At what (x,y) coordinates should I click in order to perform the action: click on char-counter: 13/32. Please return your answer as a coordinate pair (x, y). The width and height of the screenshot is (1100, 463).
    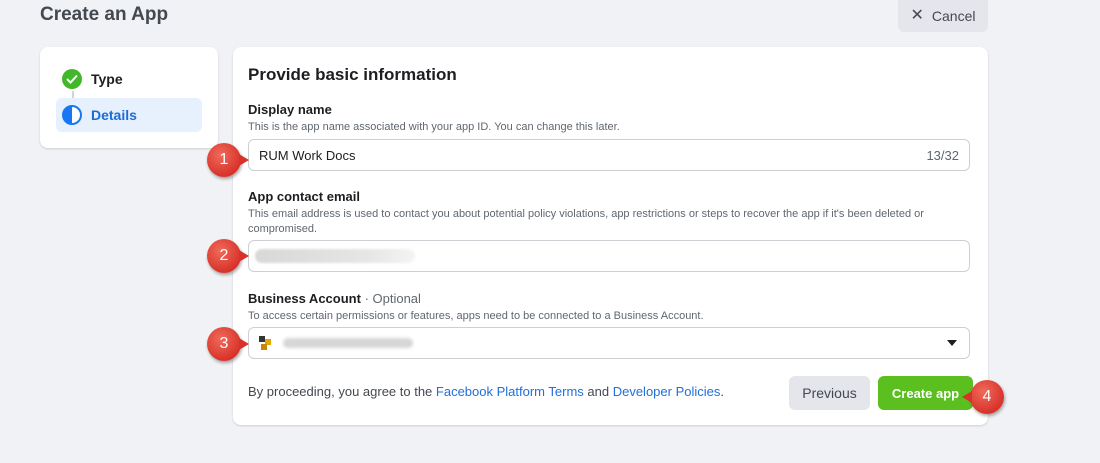
    Looking at the image, I should click on (942, 155).